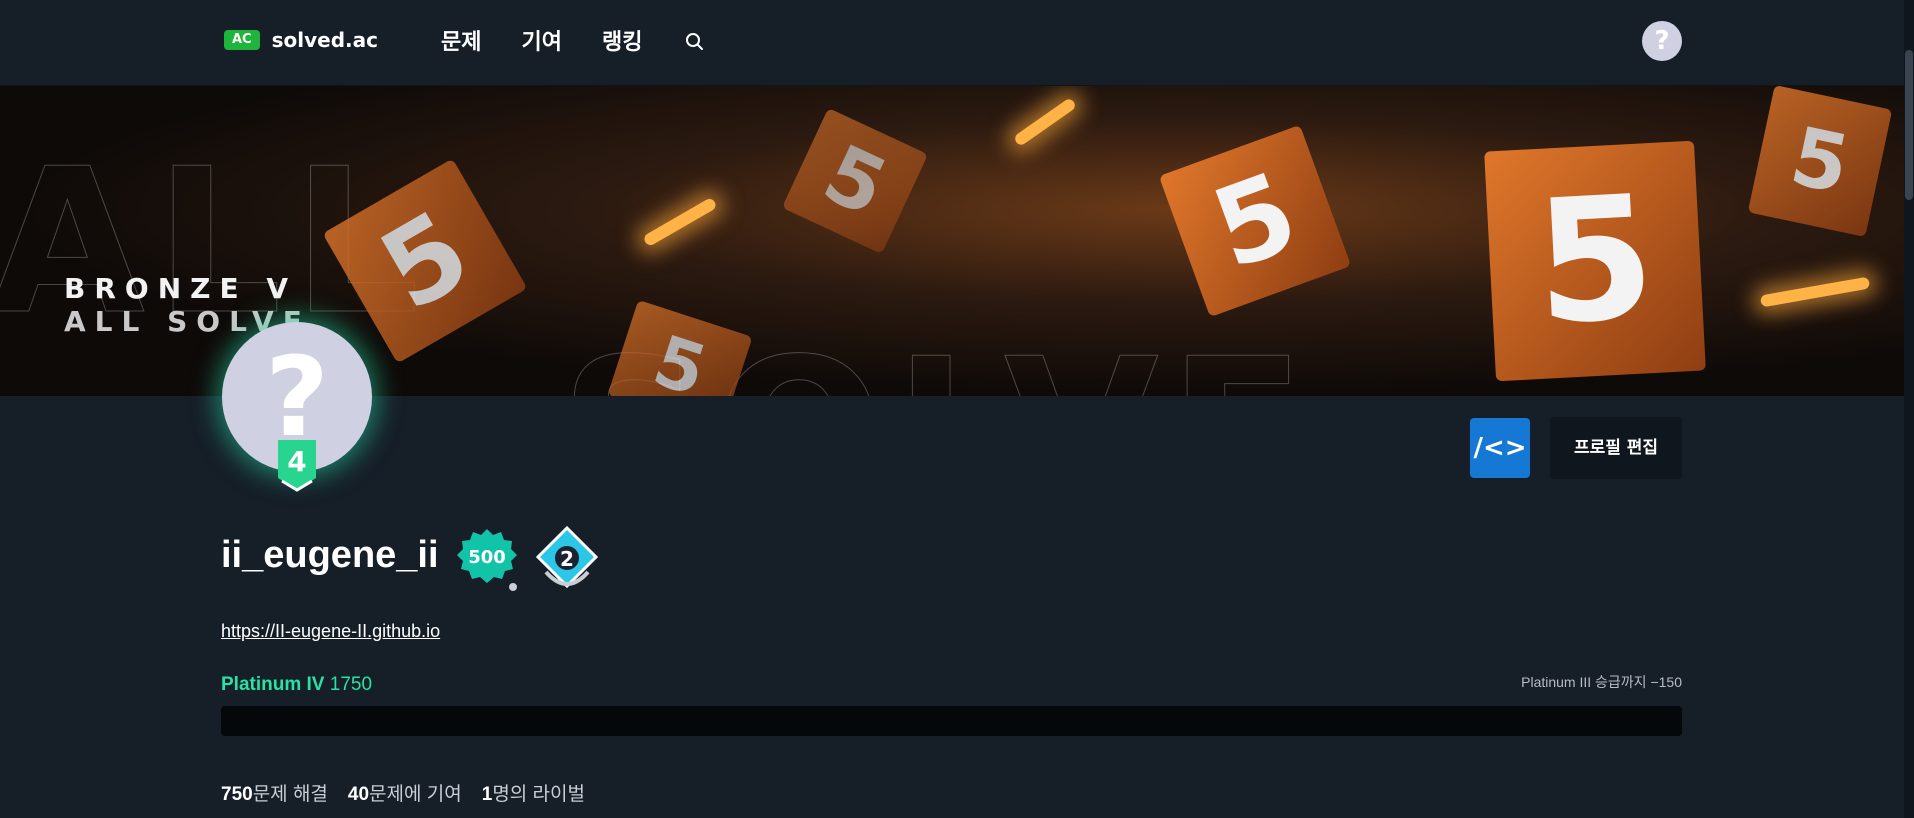 The width and height of the screenshot is (1914, 818). I want to click on next-tier-info: Platinum III 승급까지 −150, so click(1601, 682).